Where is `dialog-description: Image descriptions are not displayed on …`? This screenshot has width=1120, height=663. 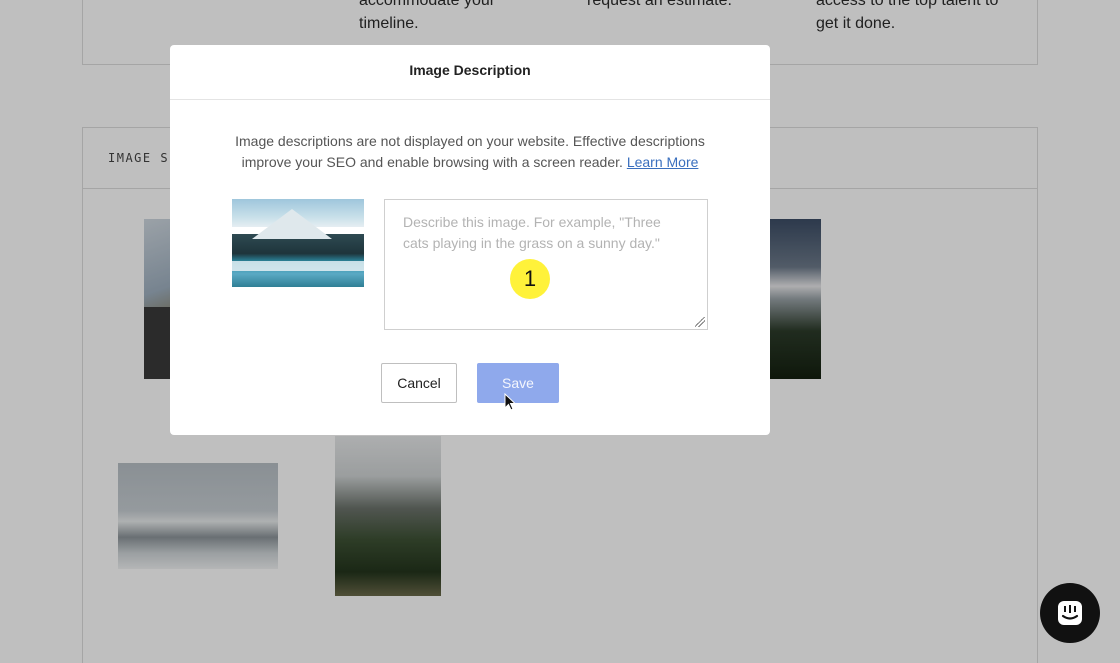 dialog-description: Image descriptions are not displayed on … is located at coordinates (470, 152).